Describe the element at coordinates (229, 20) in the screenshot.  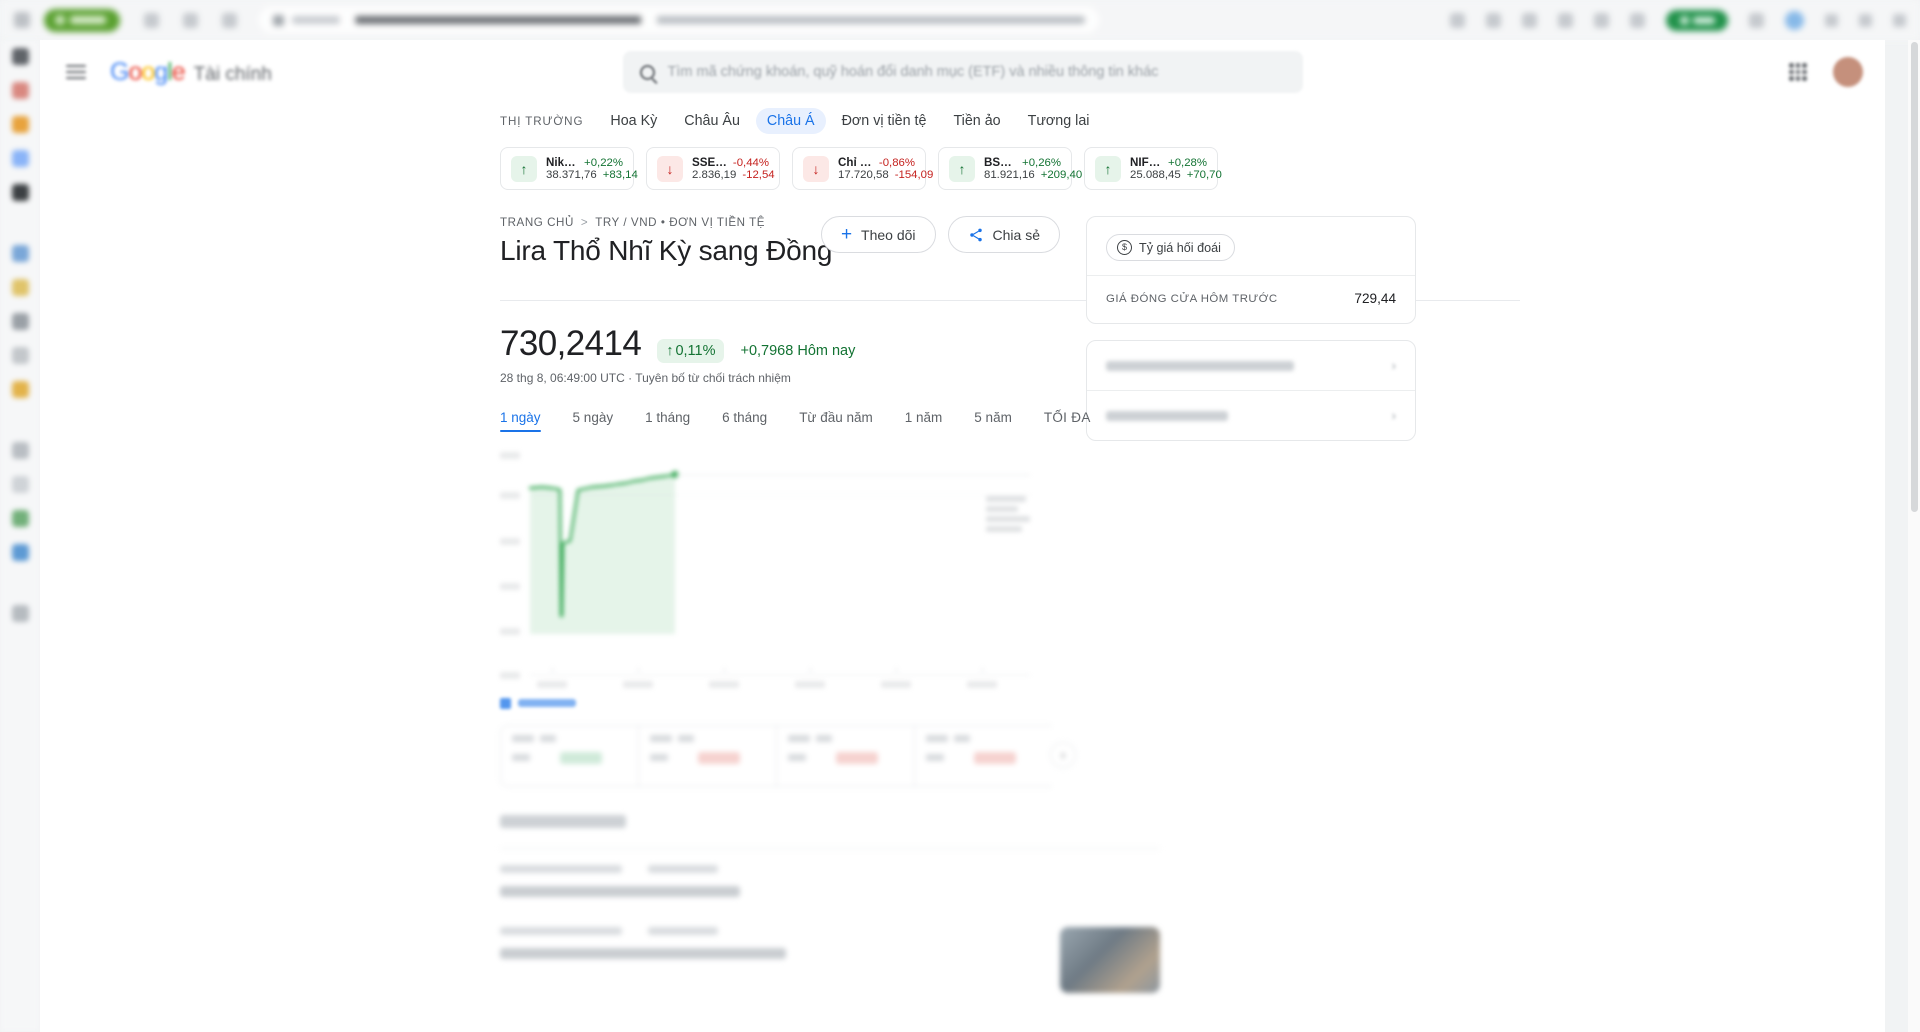
I see `reload-button` at that location.